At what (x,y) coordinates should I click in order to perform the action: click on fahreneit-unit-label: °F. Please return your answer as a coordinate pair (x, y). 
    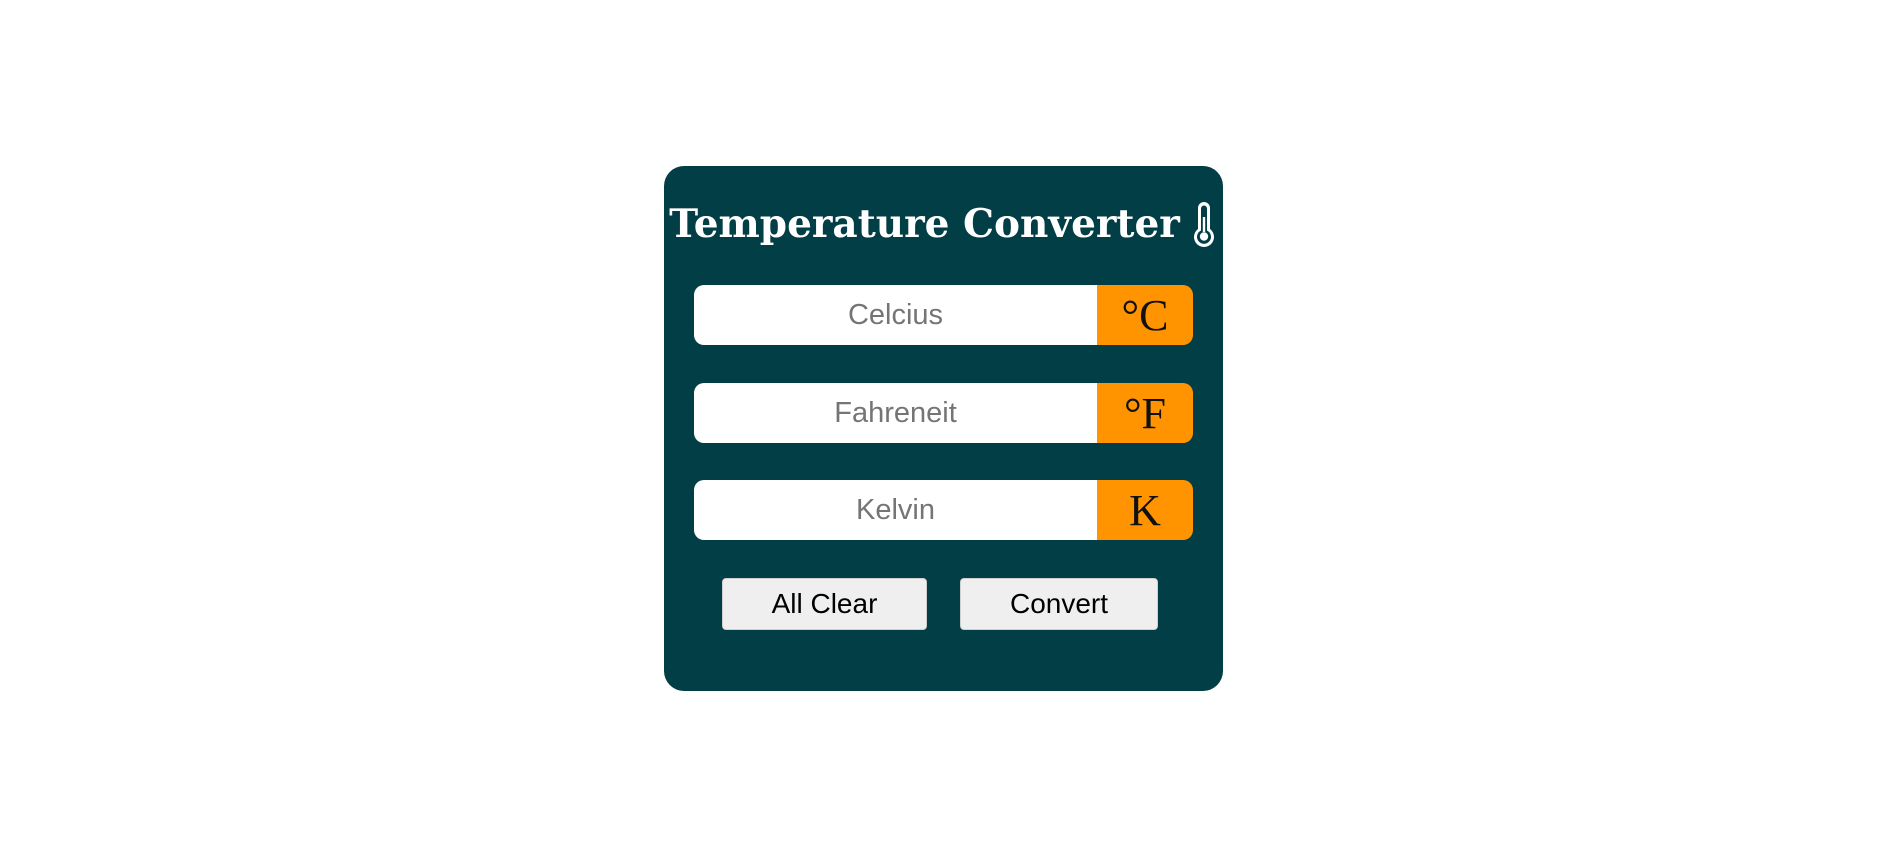
    Looking at the image, I should click on (1145, 413).